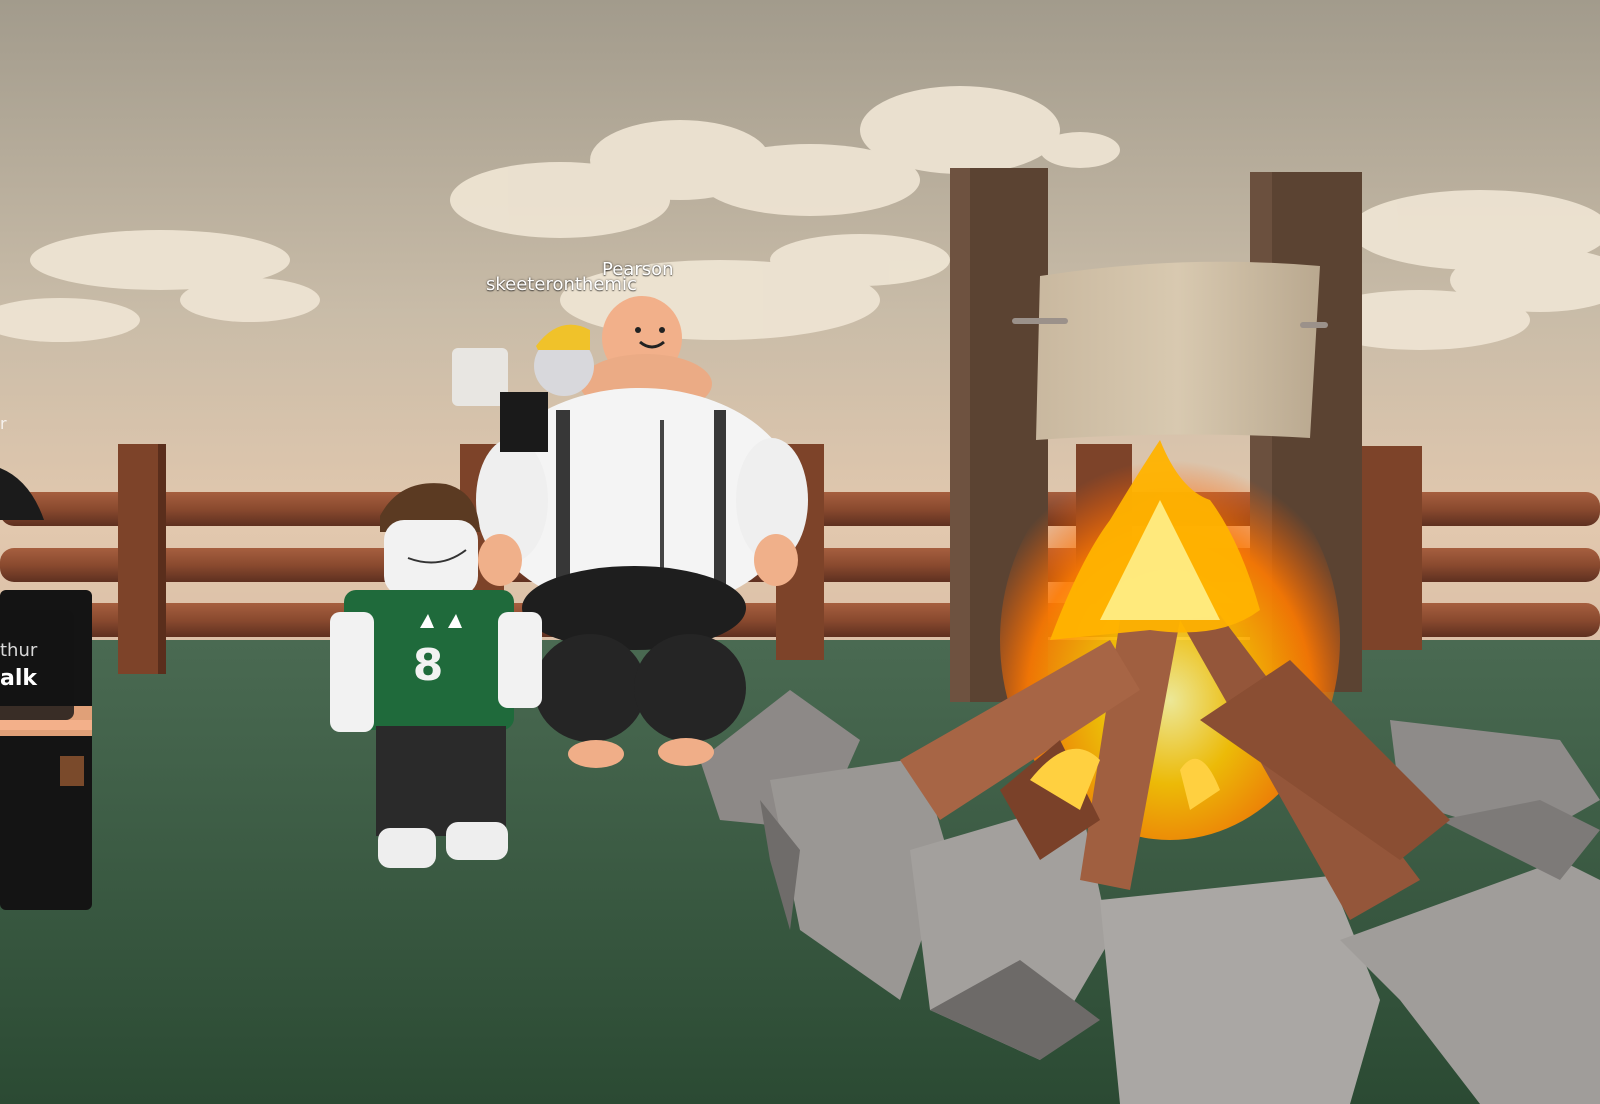 This screenshot has height=1104, width=1600. Describe the element at coordinates (638, 269) in the screenshot. I see `player-nametag-pearson: Pearson` at that location.